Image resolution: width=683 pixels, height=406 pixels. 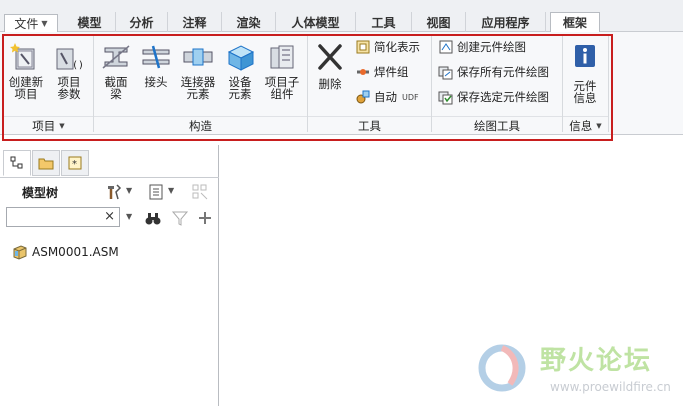 What do you see at coordinates (26, 88) in the screenshot?
I see `create-new-project-label: 创建新 项目` at bounding box center [26, 88].